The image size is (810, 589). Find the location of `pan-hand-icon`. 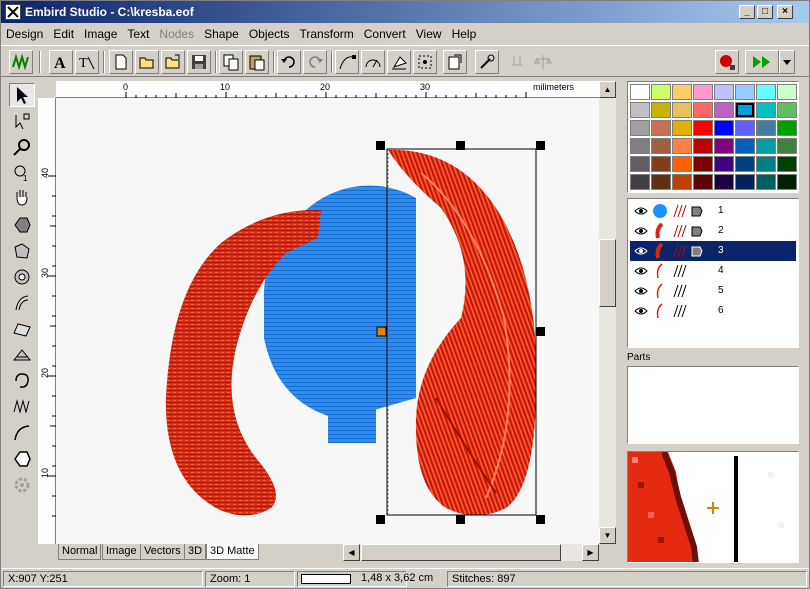

pan-hand-icon is located at coordinates (22, 197).